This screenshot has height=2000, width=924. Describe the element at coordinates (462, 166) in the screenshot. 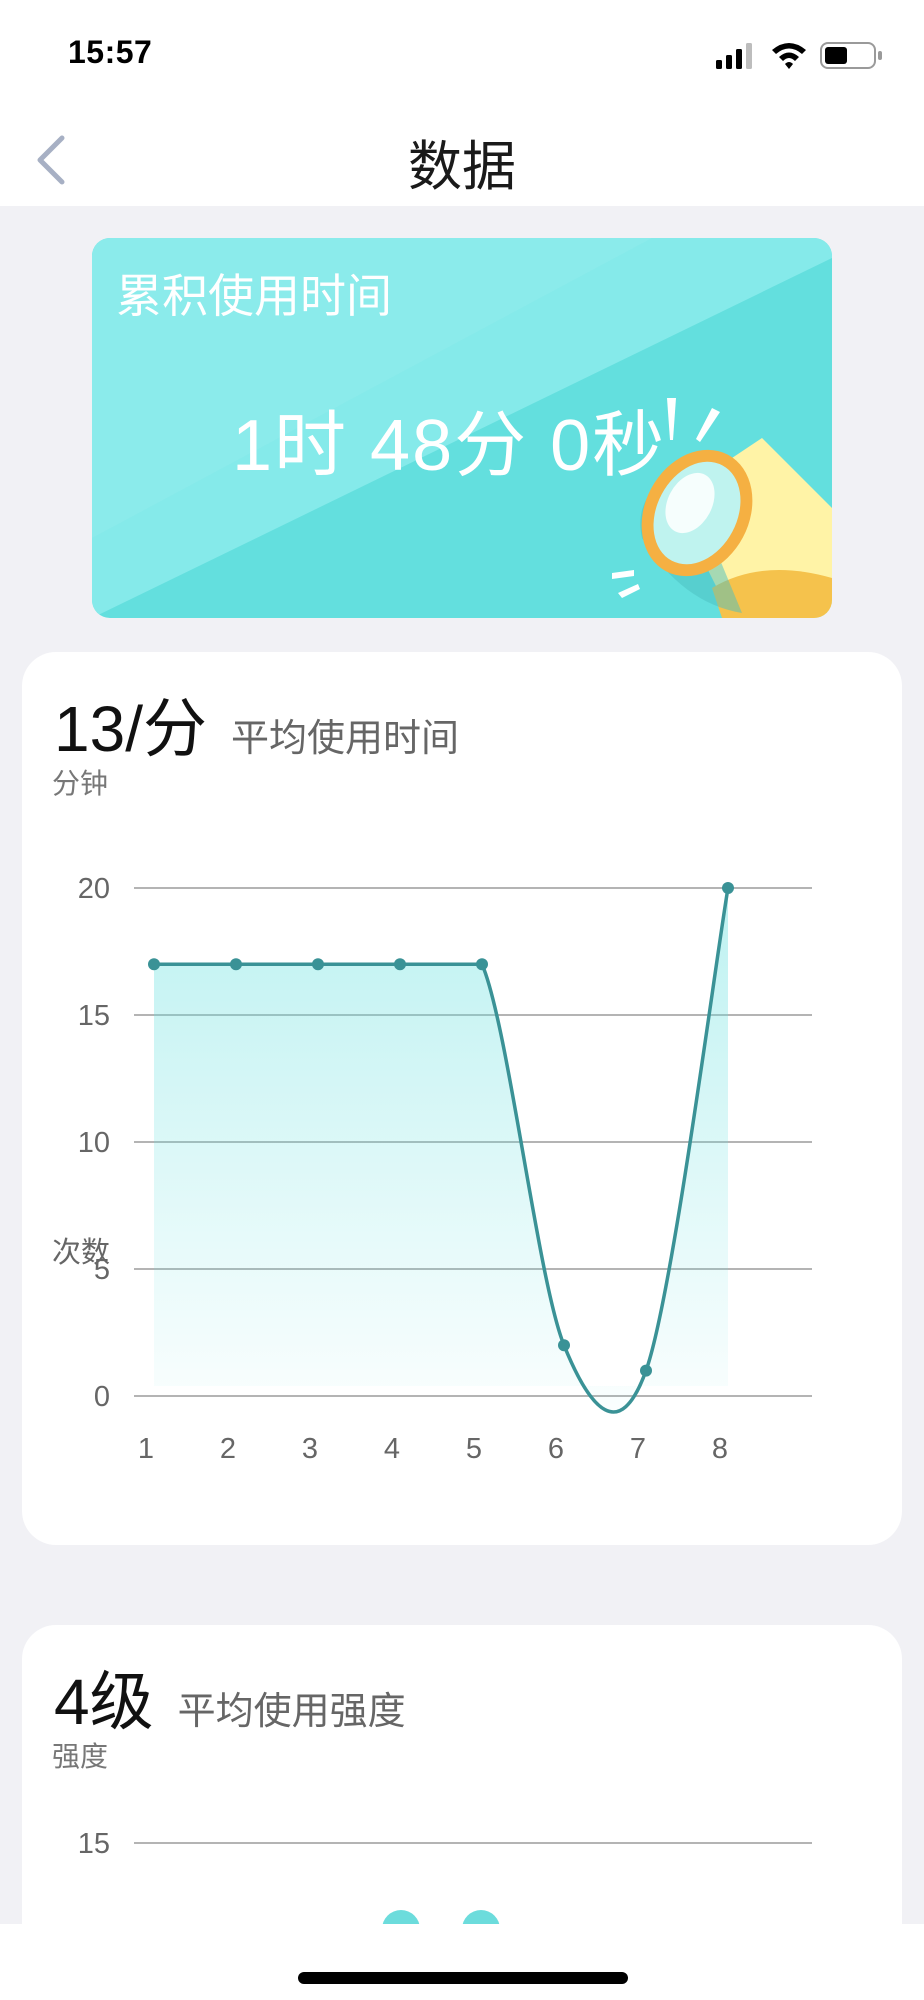

I see `page-title: 数据` at that location.